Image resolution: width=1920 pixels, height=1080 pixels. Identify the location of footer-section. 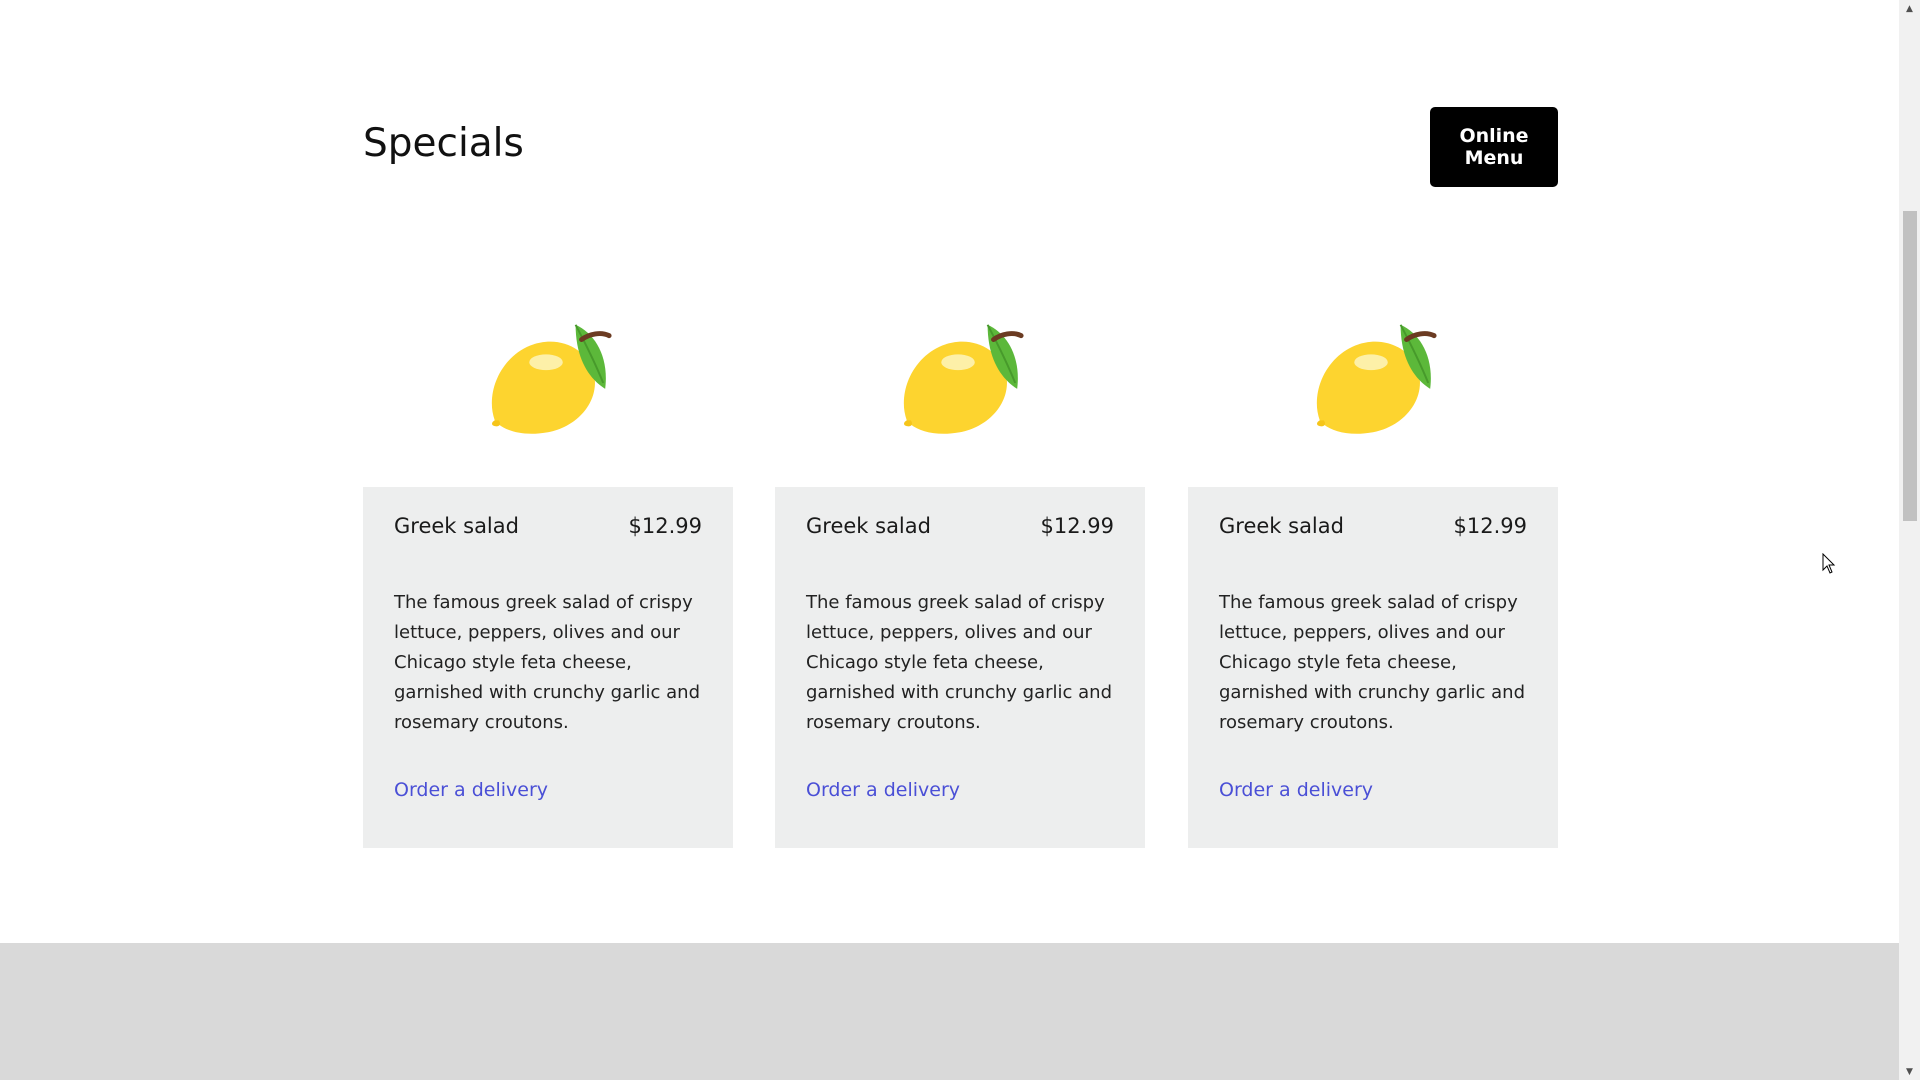
(949, 1011).